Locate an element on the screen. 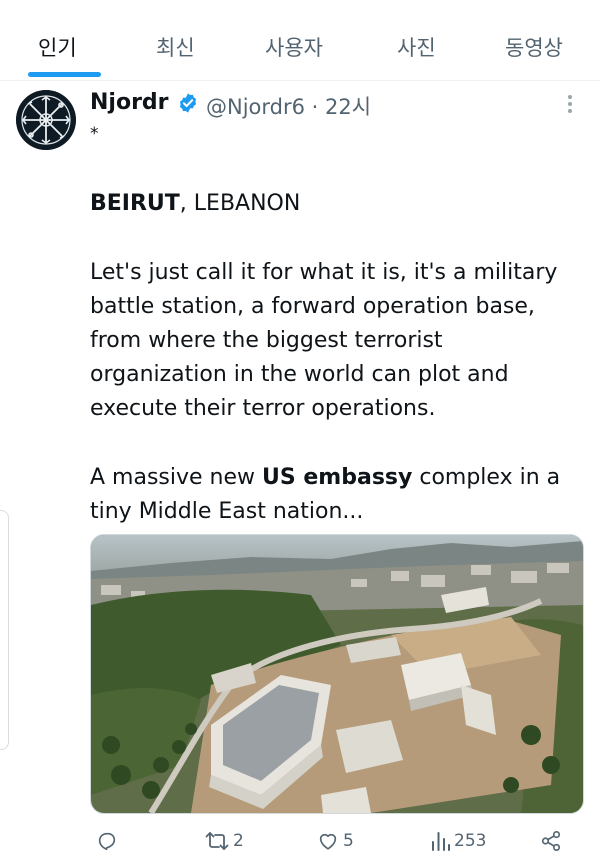 Image resolution: width=600 pixels, height=866 pixels. retweet-button: 2 is located at coordinates (224, 841).